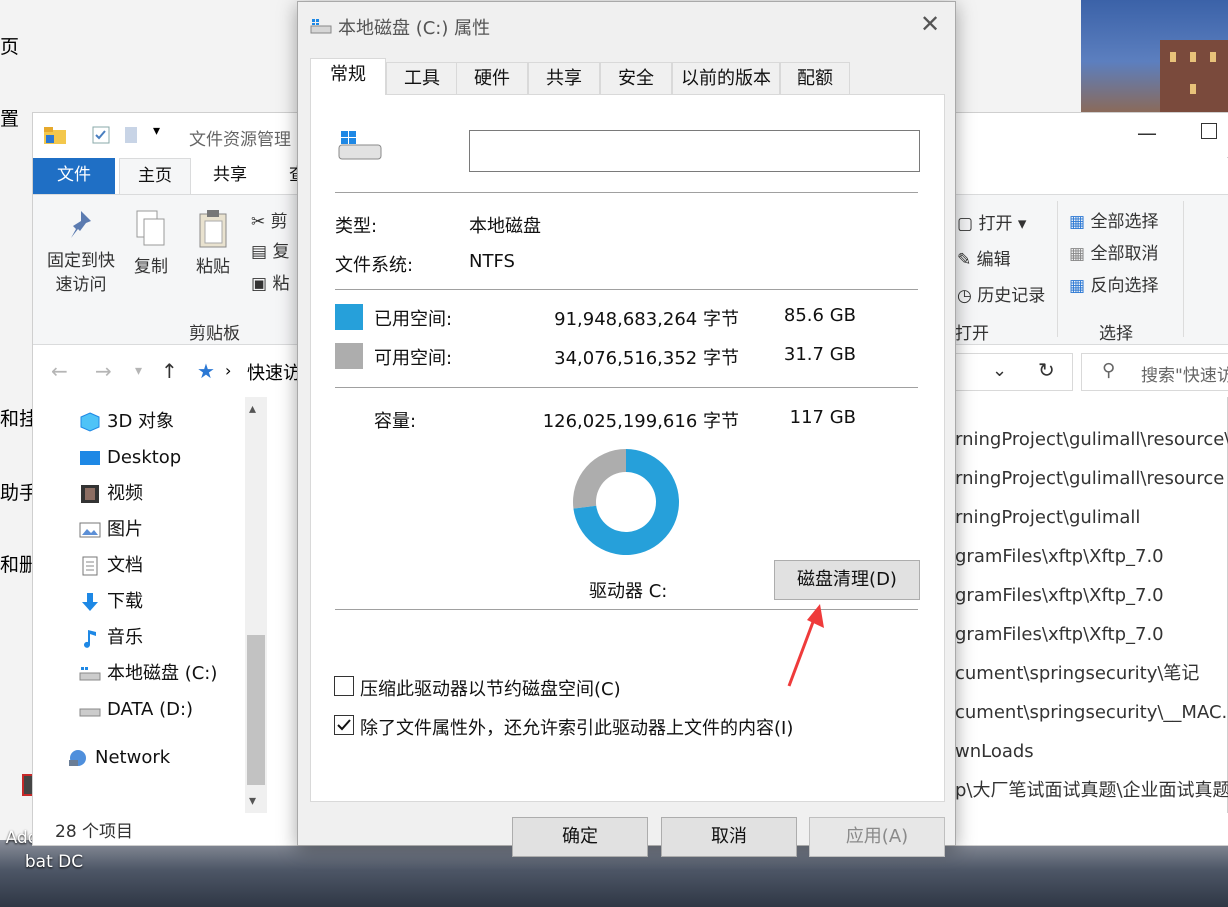  Describe the element at coordinates (1091, 791) in the screenshot. I see `list-item: p\大厂笔试面试真题\企业面试真题` at that location.